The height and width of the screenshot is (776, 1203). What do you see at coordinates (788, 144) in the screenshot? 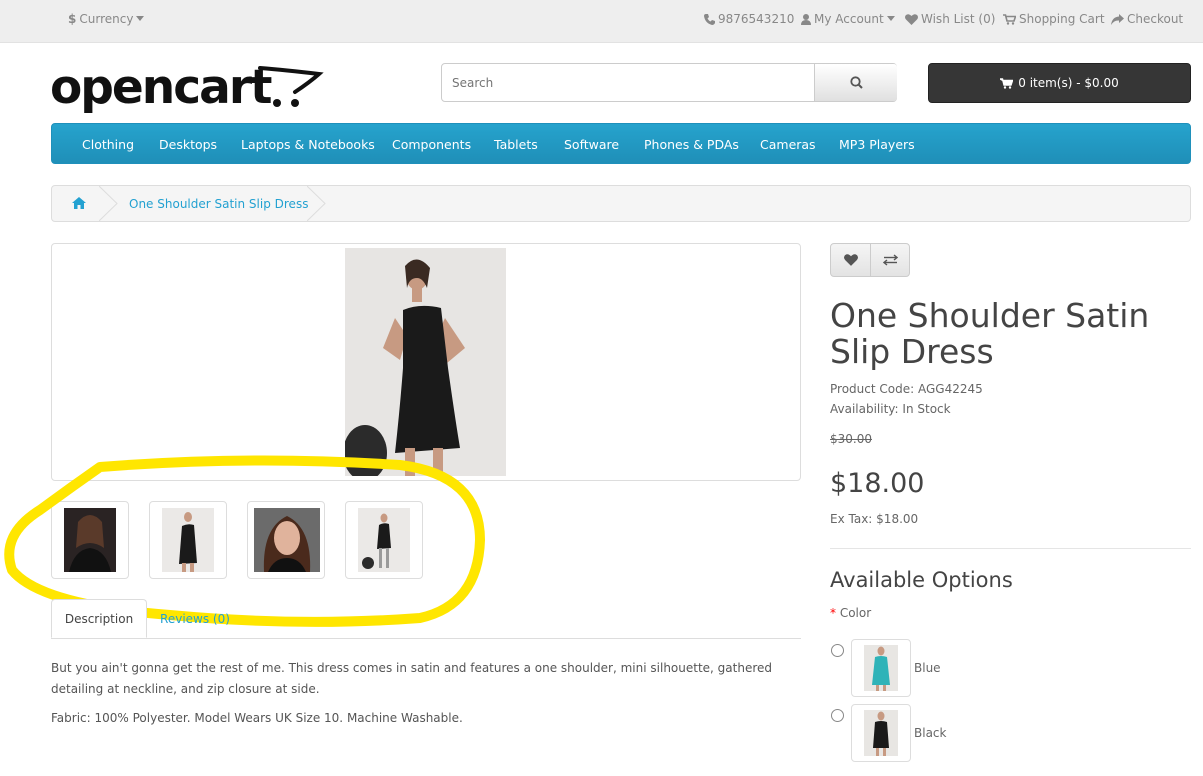
I see `menu-item-cameras: Cameras` at bounding box center [788, 144].